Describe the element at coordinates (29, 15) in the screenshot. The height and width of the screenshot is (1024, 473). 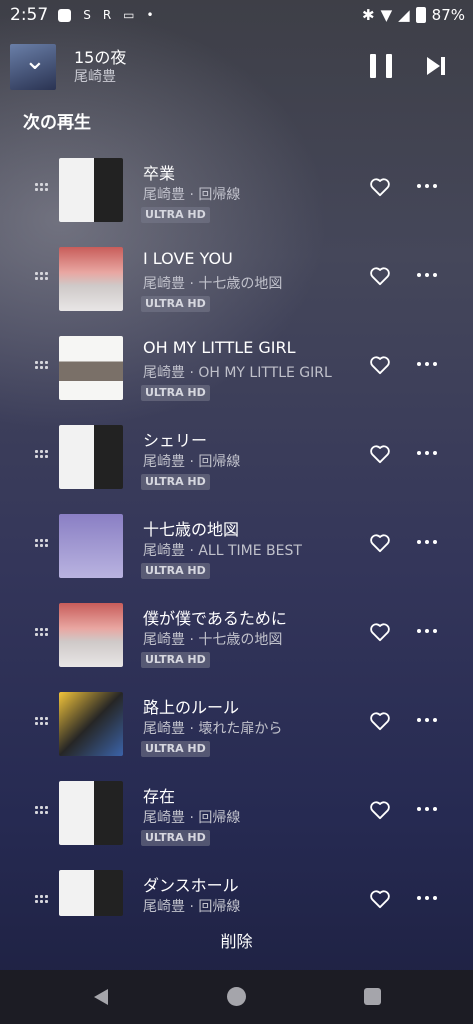
I see `status-time: 2:57` at that location.